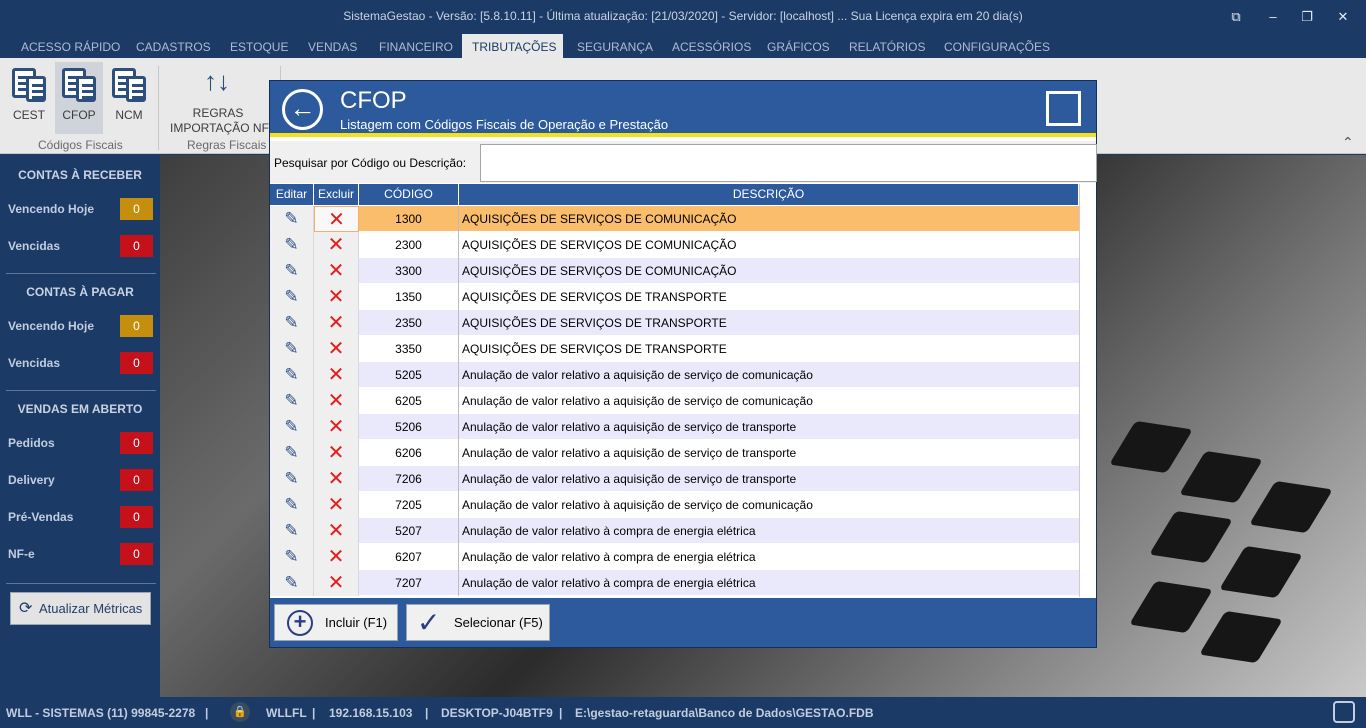 The height and width of the screenshot is (728, 1366). What do you see at coordinates (798, 46) in the screenshot?
I see `tab-graficos: GRÁFICOS` at bounding box center [798, 46].